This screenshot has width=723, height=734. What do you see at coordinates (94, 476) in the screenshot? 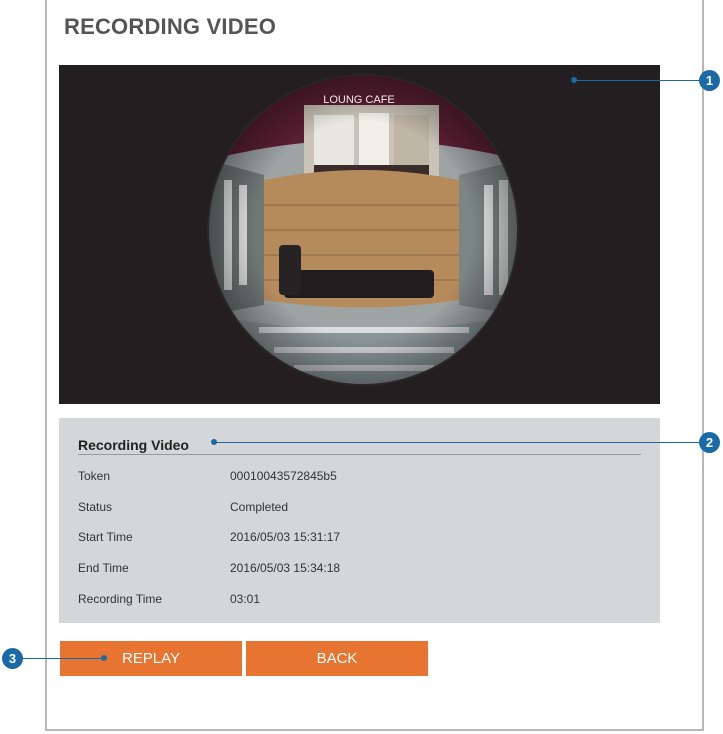
I see `info-label: Token` at bounding box center [94, 476].